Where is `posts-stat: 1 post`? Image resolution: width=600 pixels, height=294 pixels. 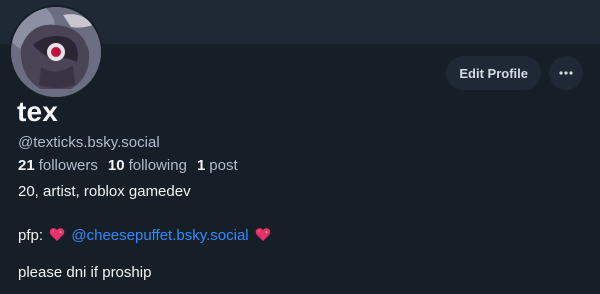 posts-stat: 1 post is located at coordinates (217, 165).